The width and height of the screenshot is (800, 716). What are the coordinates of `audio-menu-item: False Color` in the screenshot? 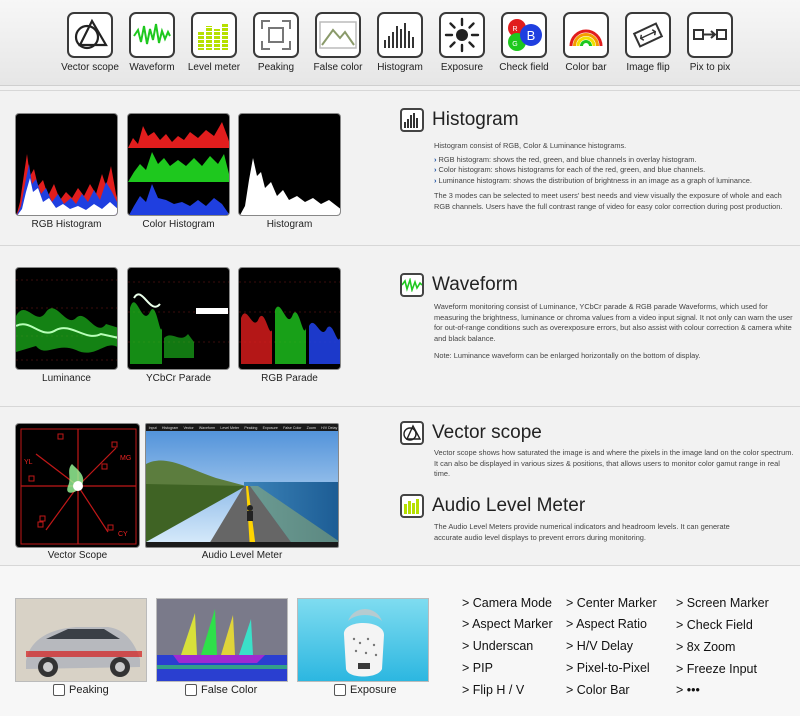 It's located at (292, 428).